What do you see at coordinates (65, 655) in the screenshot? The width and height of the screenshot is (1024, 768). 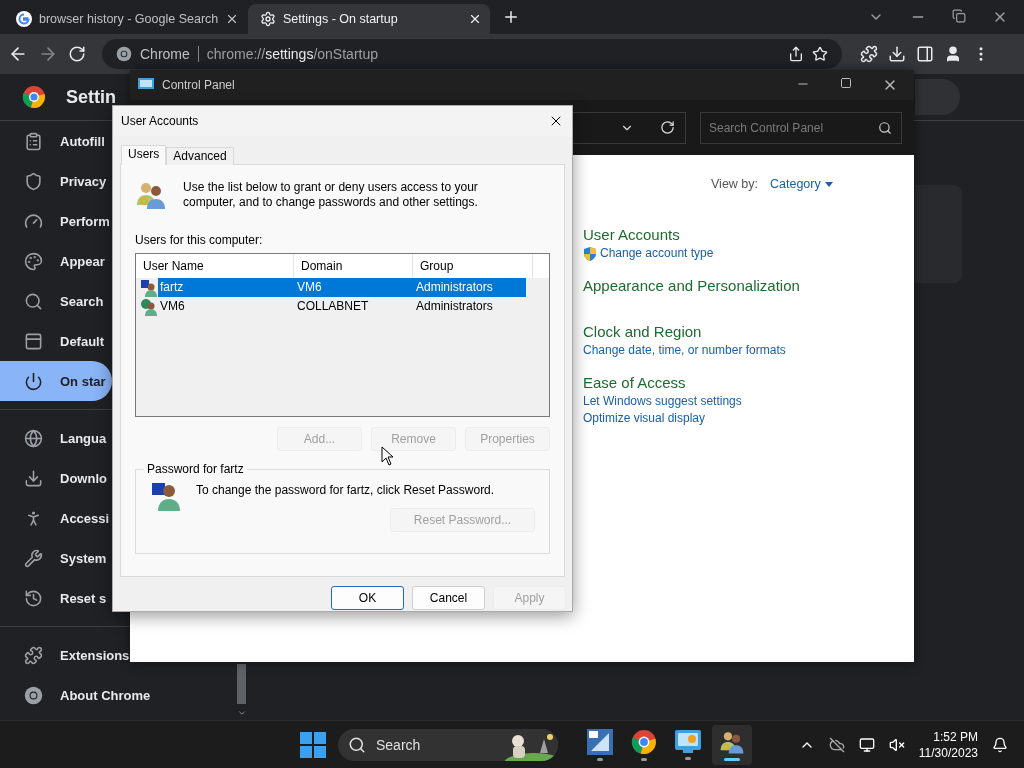 I see `sidebar-item: Extensions` at bounding box center [65, 655].